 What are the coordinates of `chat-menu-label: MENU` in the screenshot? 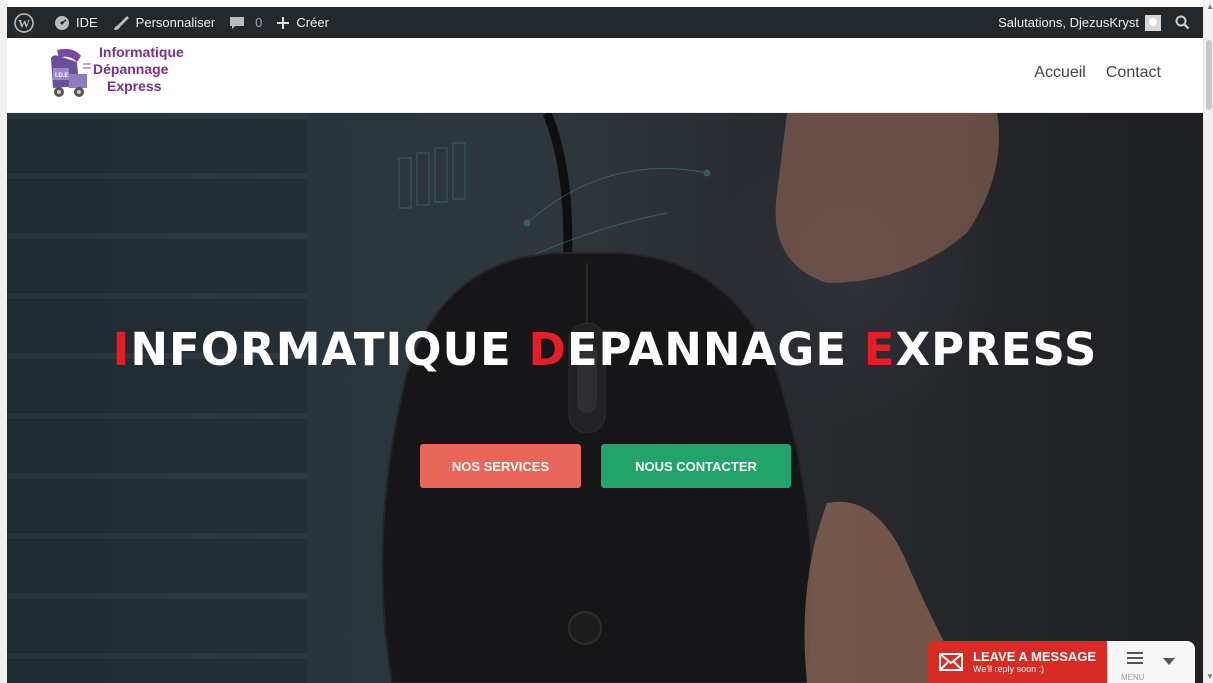 It's located at (1133, 677).